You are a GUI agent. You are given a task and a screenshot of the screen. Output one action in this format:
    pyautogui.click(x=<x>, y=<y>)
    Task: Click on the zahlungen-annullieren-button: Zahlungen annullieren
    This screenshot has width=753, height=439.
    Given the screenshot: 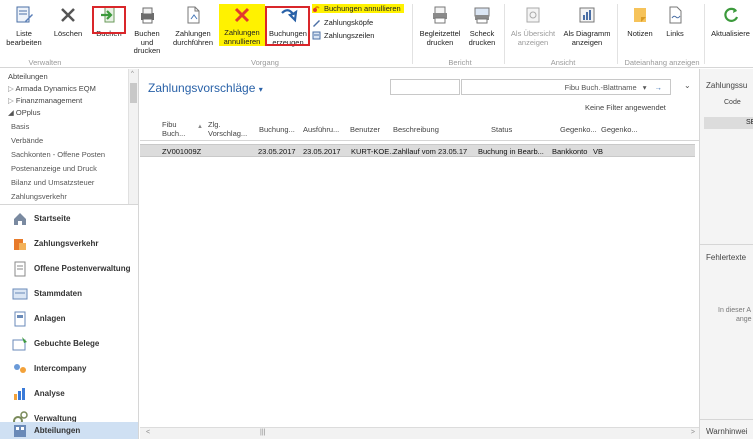 What is the action you would take?
    pyautogui.click(x=242, y=25)
    